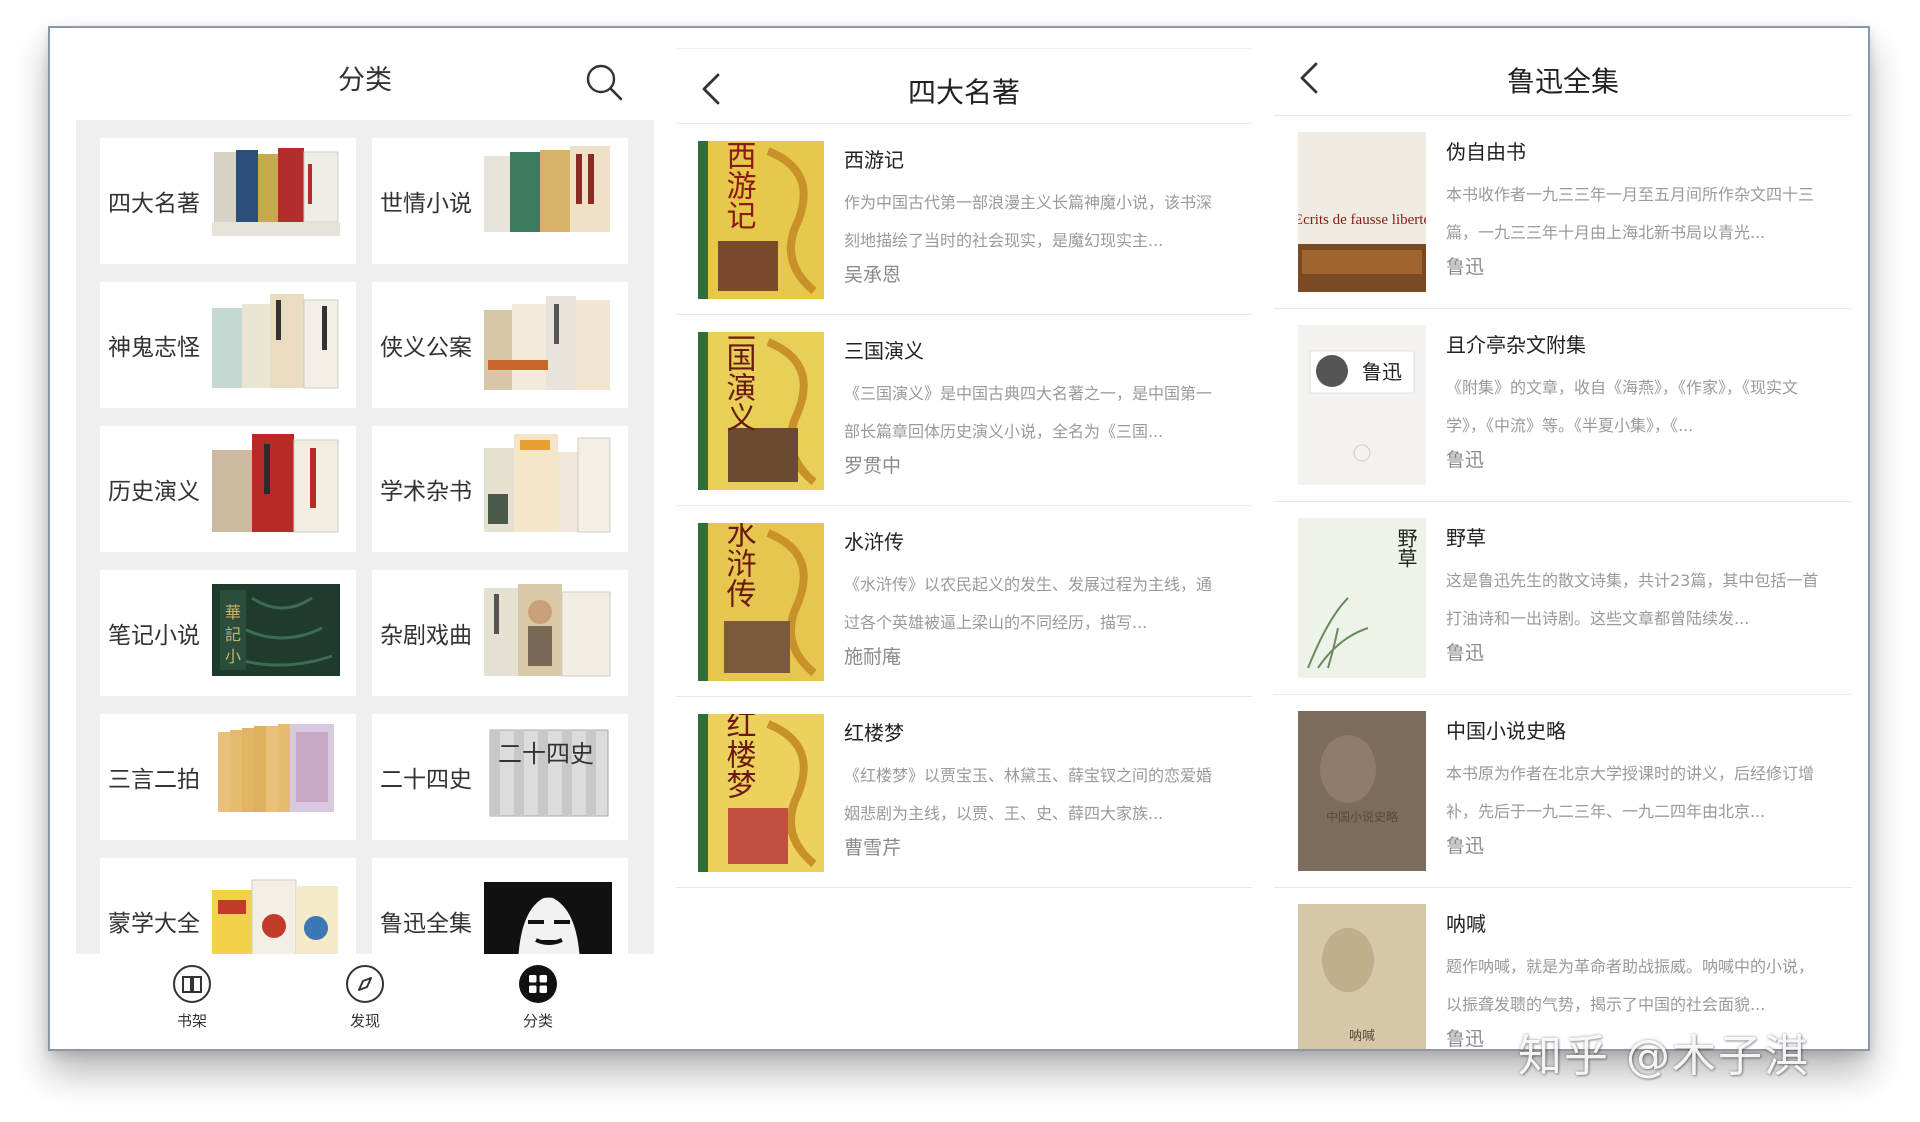 This screenshot has width=1920, height=1122. I want to click on book-title: 伪自由书, so click(1486, 152).